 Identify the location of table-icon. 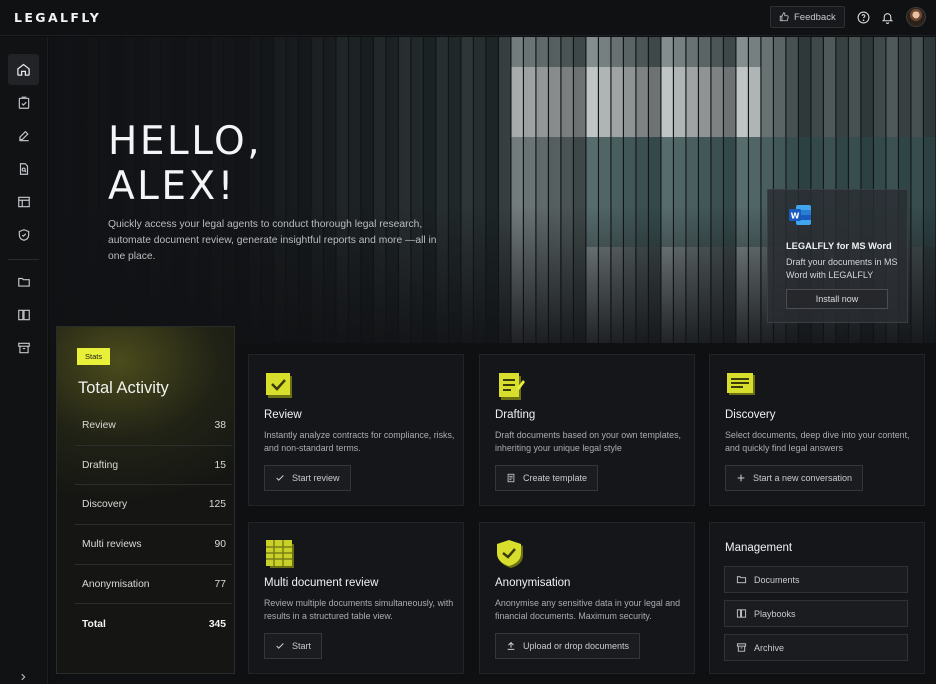
(23, 201).